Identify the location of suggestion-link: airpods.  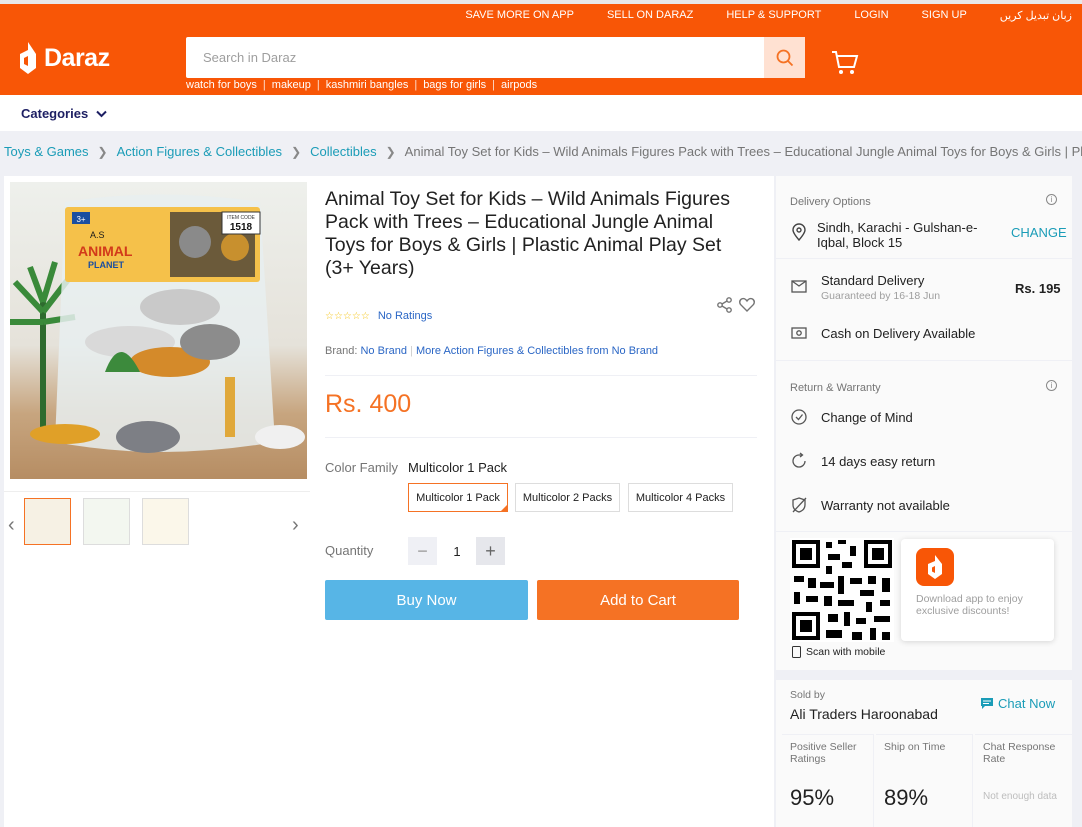
(519, 85).